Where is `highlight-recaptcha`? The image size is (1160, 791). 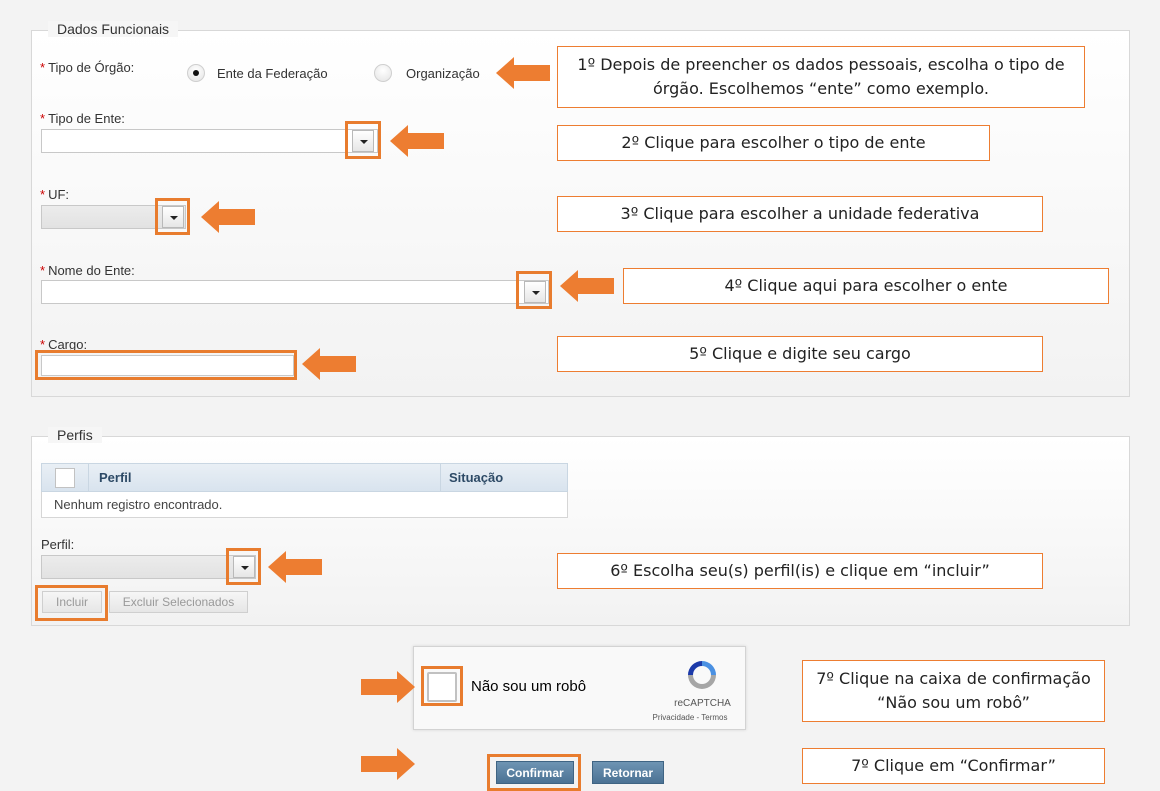
highlight-recaptcha is located at coordinates (442, 686).